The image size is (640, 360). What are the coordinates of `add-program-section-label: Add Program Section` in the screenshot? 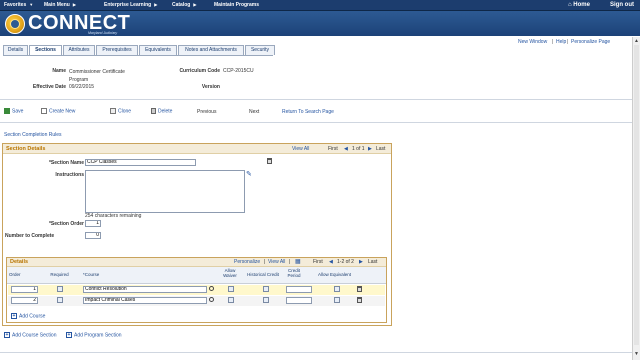 It's located at (98, 335).